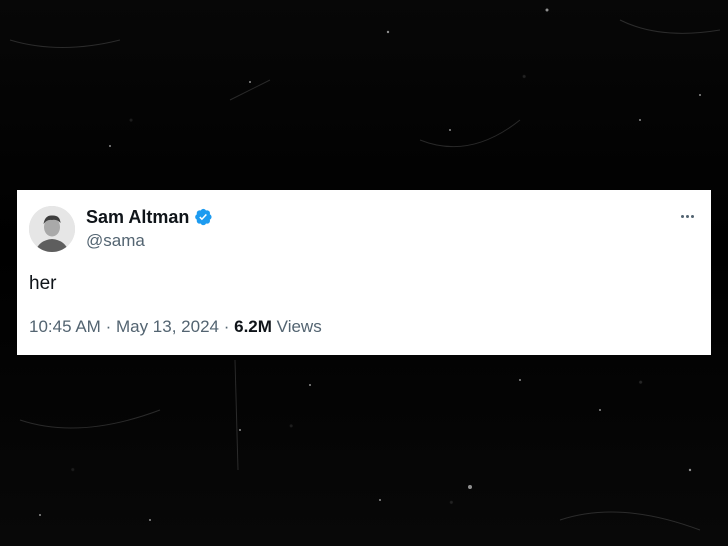  What do you see at coordinates (203, 217) in the screenshot?
I see `verified-badge-icon` at bounding box center [203, 217].